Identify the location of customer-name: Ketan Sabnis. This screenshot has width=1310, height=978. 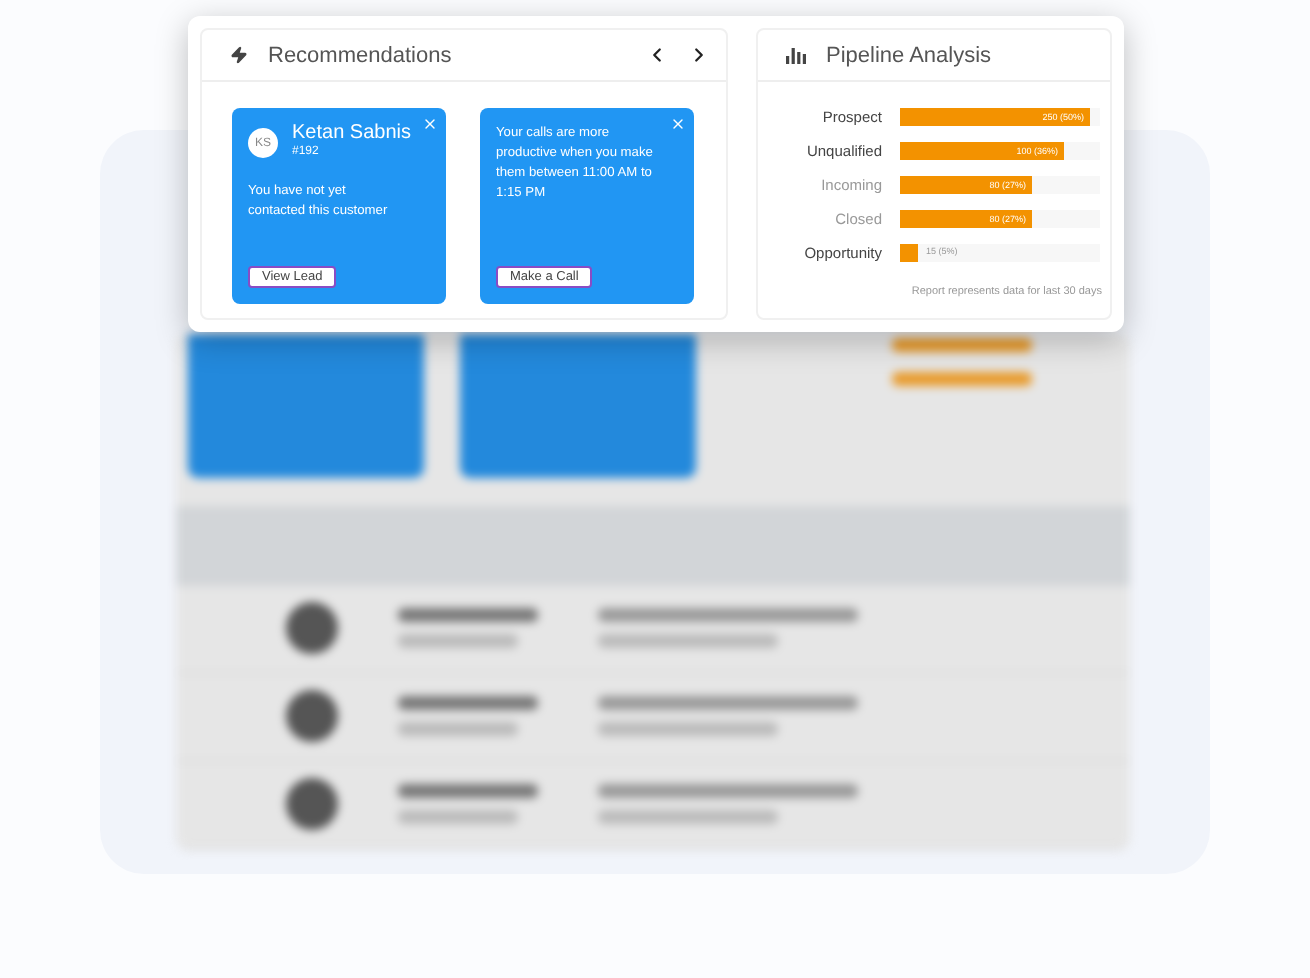
(351, 133).